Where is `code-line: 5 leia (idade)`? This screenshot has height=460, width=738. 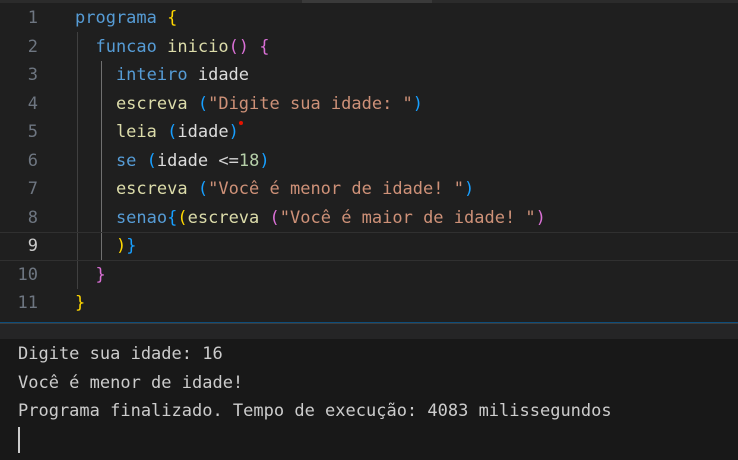
code-line: 5 leia (idade) is located at coordinates (369, 132).